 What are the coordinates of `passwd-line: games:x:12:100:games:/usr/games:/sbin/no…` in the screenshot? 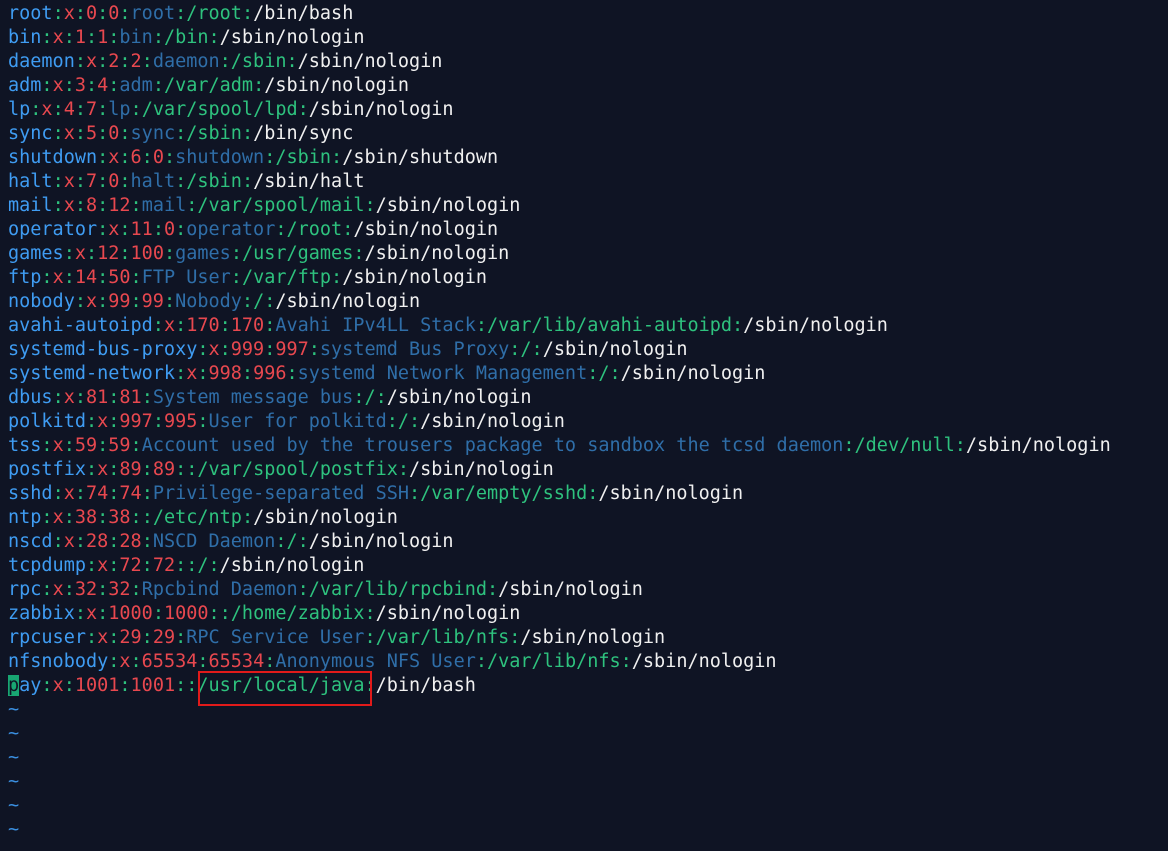 It's located at (584, 254).